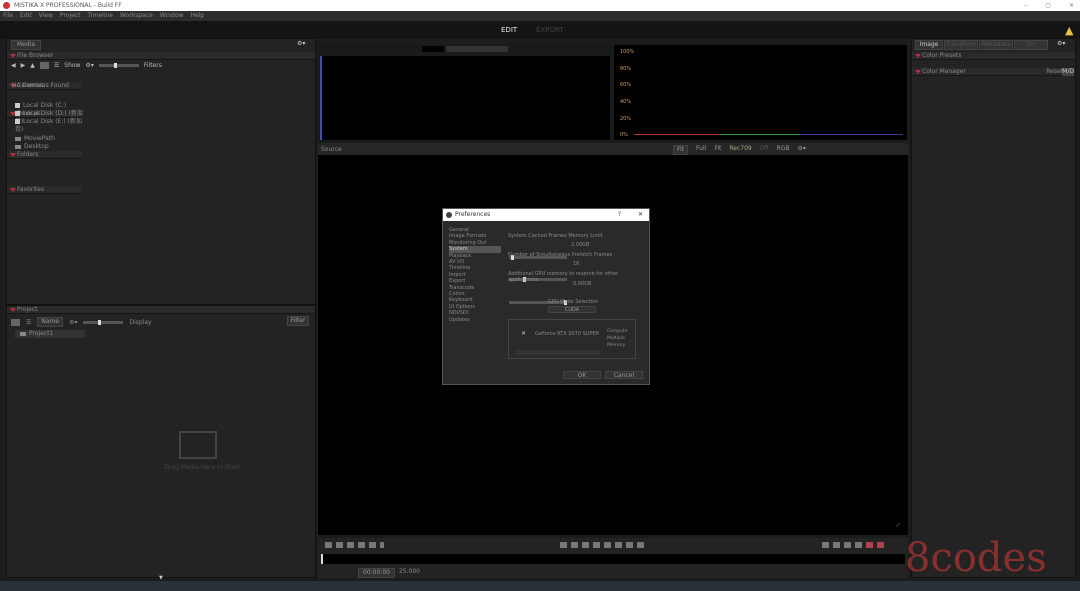  Describe the element at coordinates (677, 134) in the screenshot. I see `red-trace` at that location.